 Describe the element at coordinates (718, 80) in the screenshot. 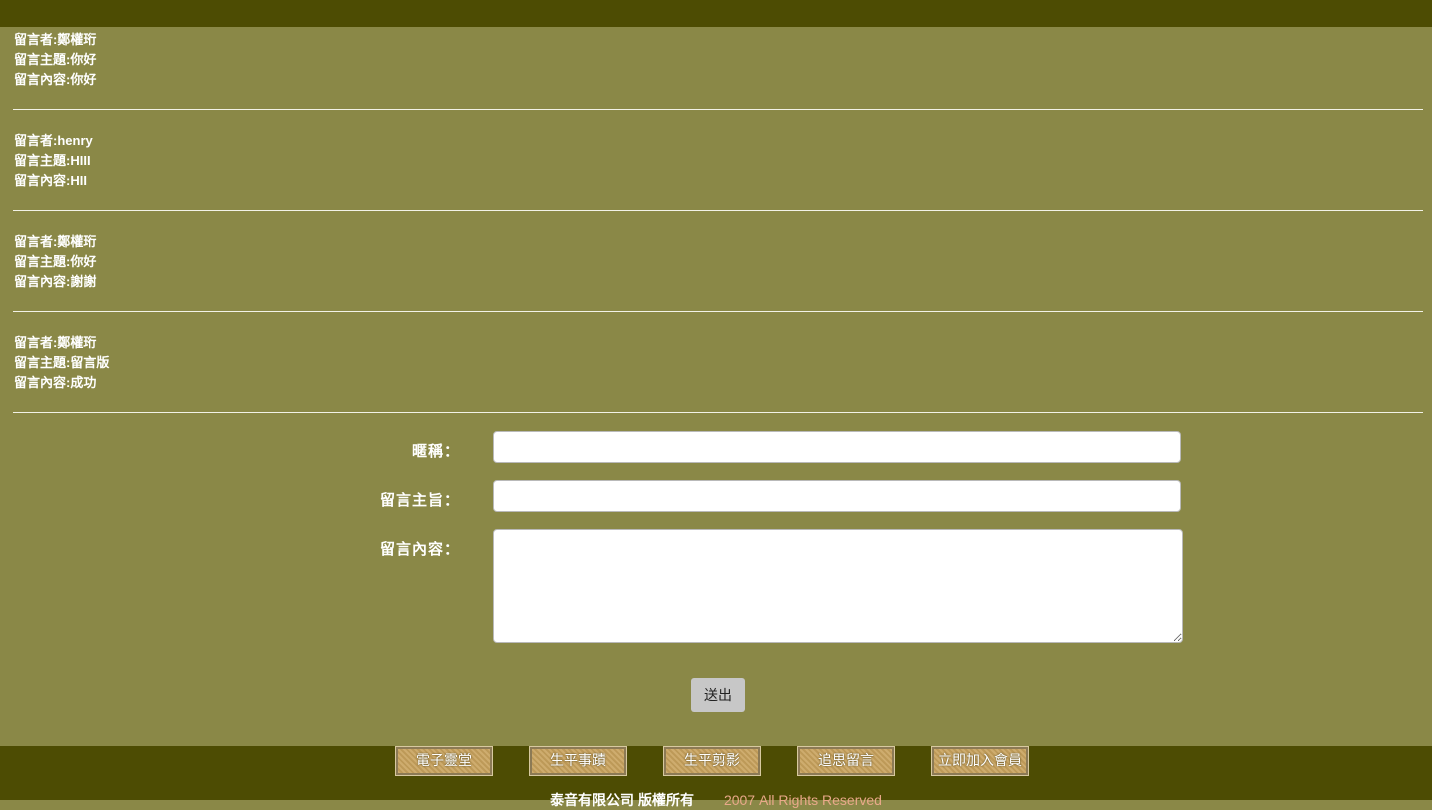

I see `message-item: 留言者:鄭權珩 留言主題:你好 留言內容:你好` at that location.